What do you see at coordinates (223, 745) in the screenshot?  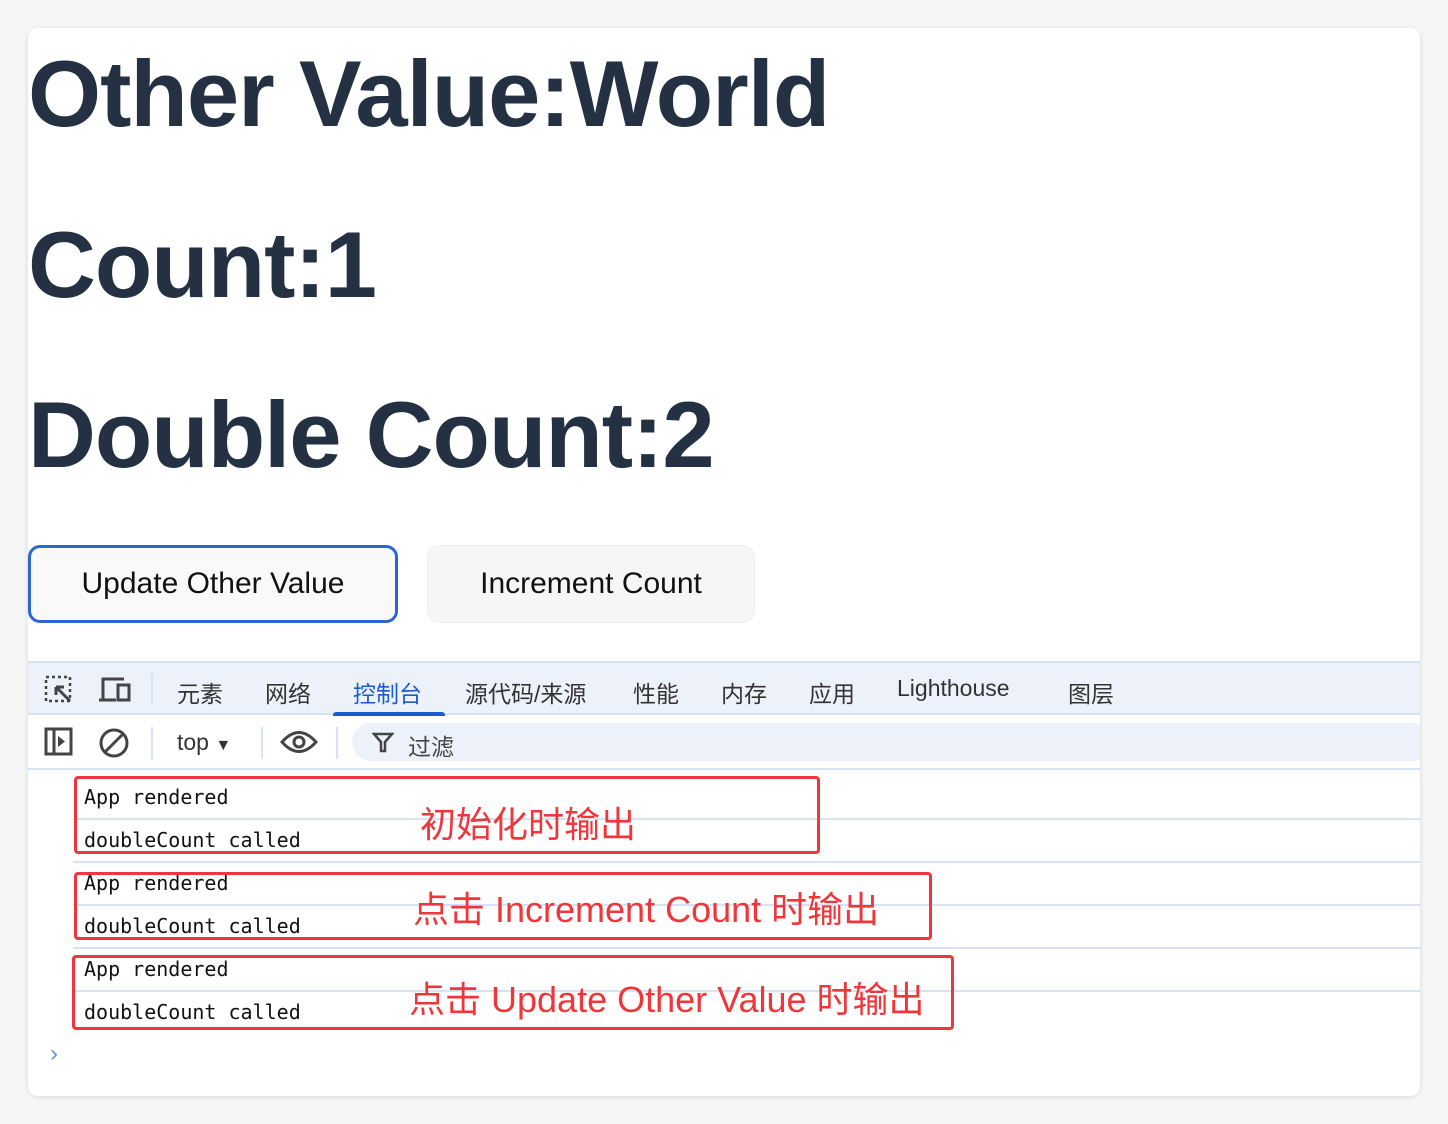 I see `caret-down-icon: ▼` at bounding box center [223, 745].